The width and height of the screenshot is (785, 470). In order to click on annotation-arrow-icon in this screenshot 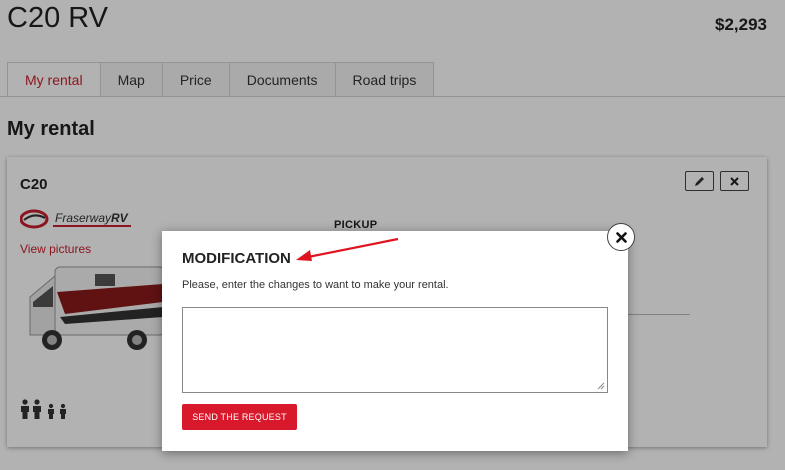, I will do `click(347, 249)`.